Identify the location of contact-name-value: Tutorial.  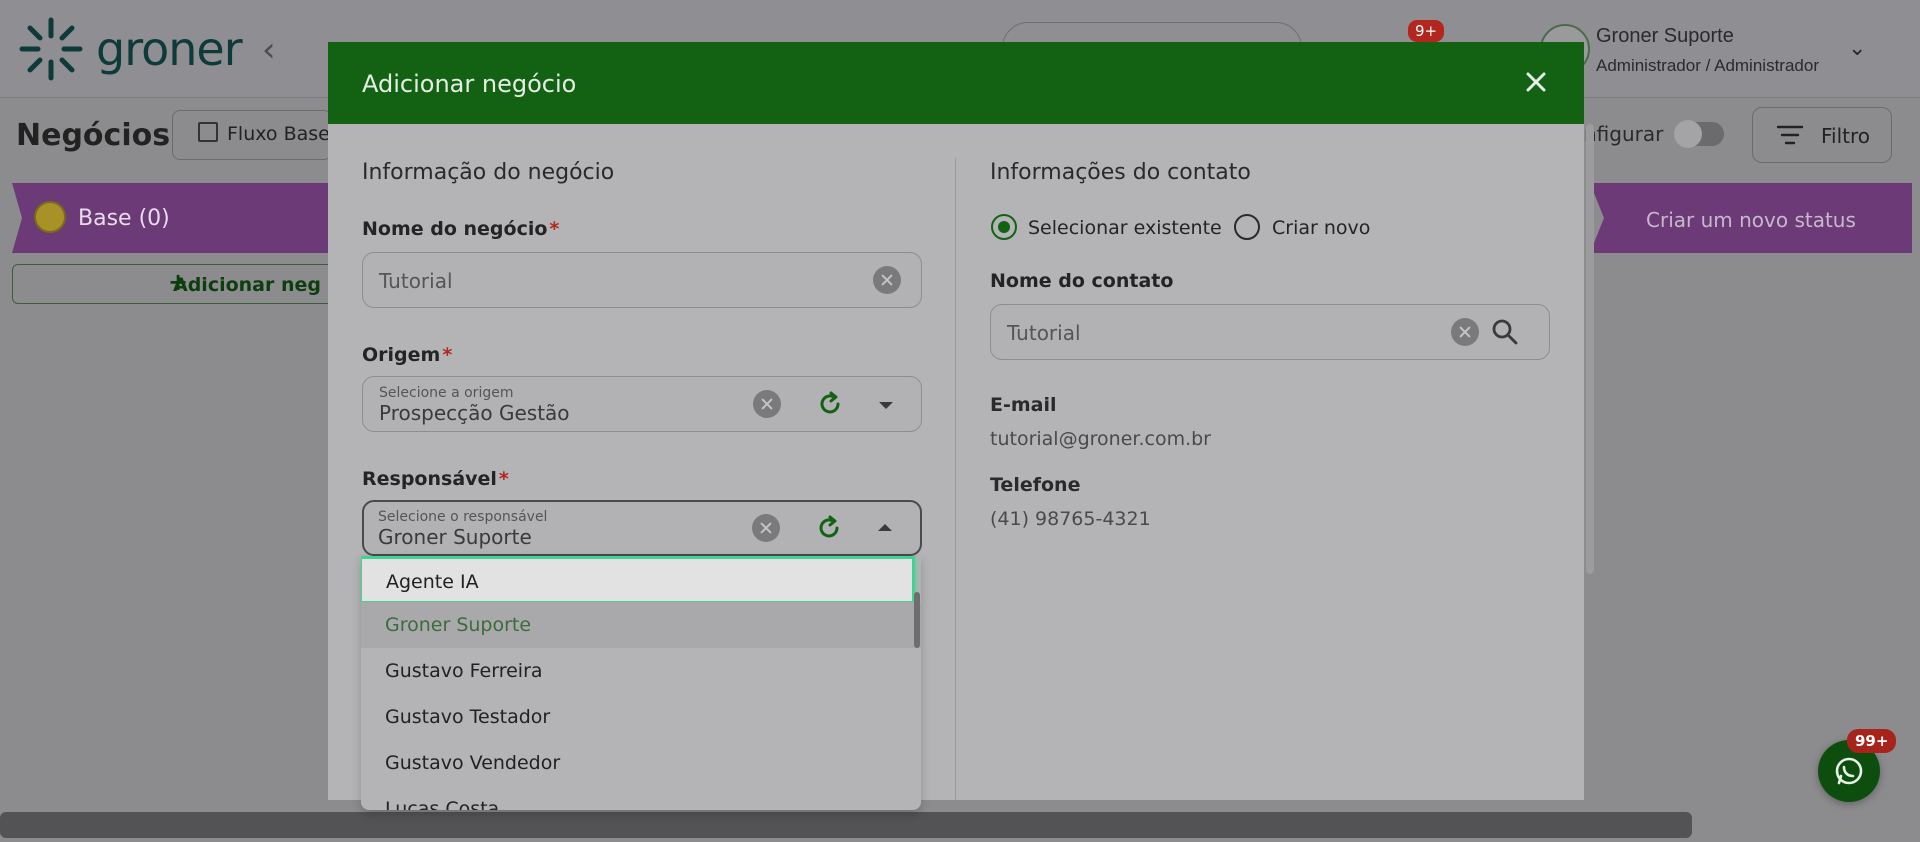
(1044, 333).